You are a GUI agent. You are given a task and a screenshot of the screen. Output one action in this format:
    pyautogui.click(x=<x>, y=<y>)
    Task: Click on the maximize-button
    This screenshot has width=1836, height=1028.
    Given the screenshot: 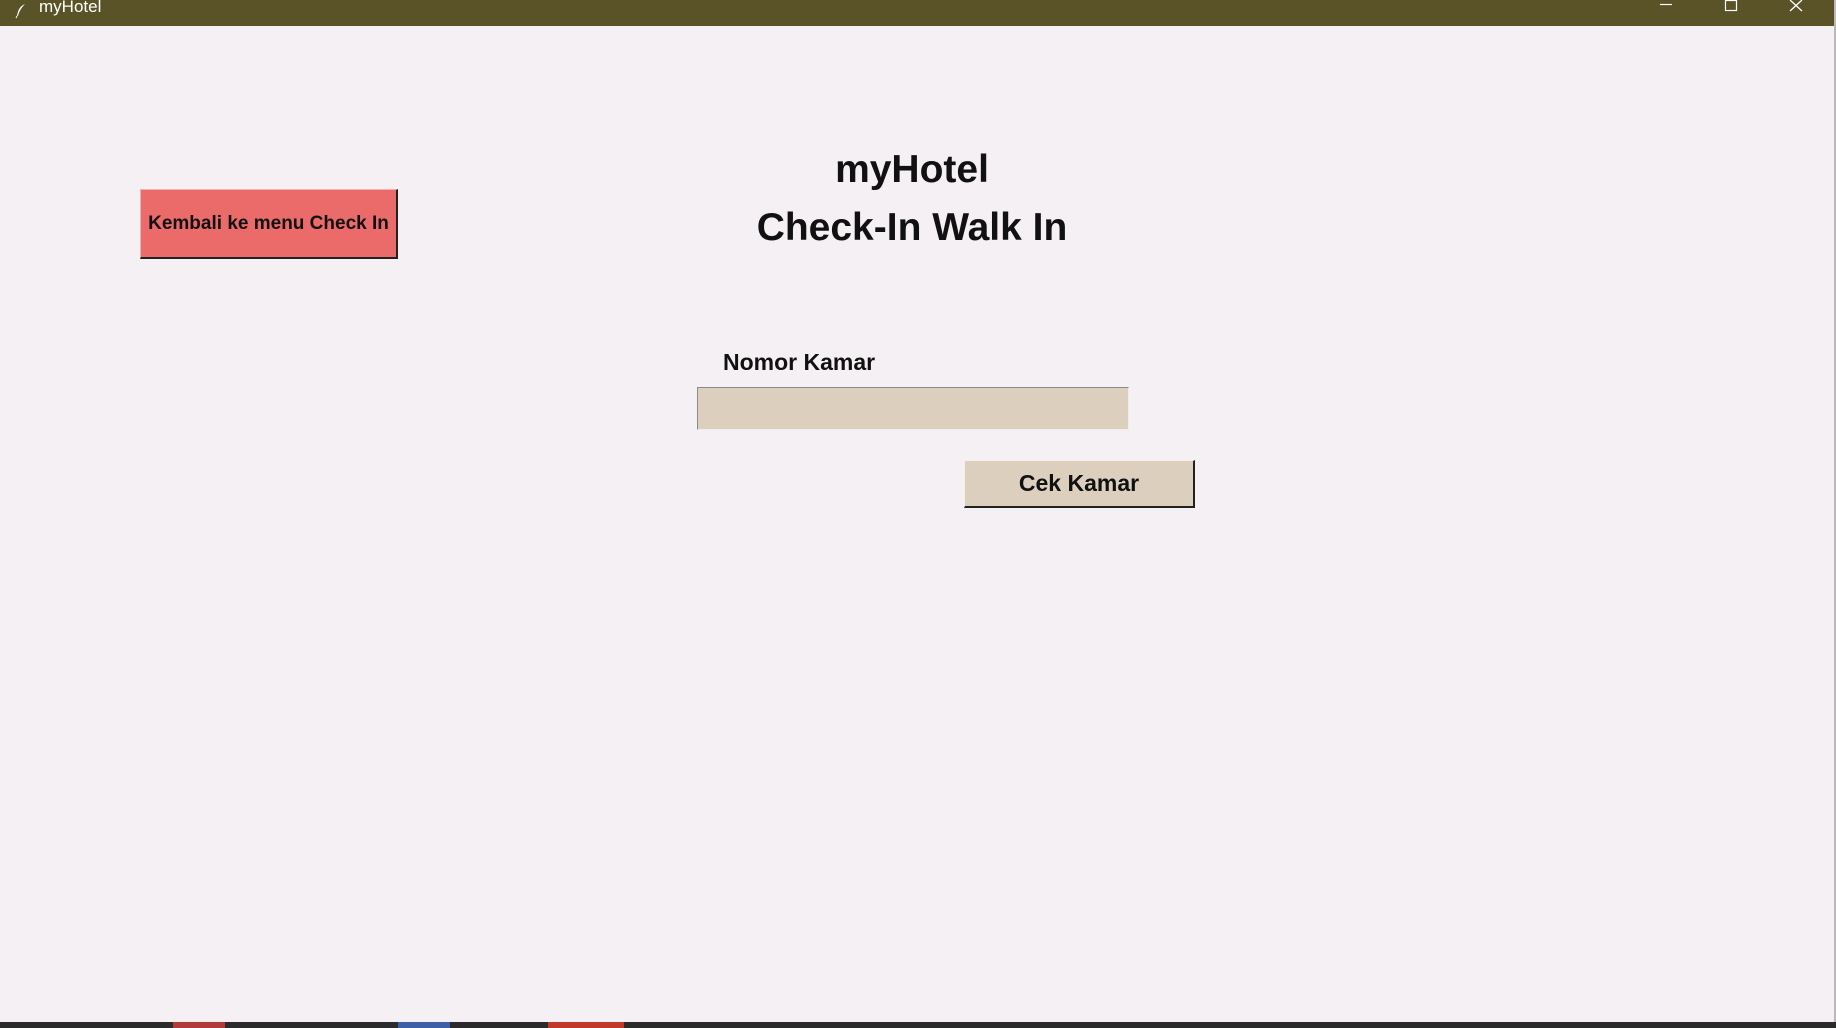 What is the action you would take?
    pyautogui.click(x=1731, y=13)
    